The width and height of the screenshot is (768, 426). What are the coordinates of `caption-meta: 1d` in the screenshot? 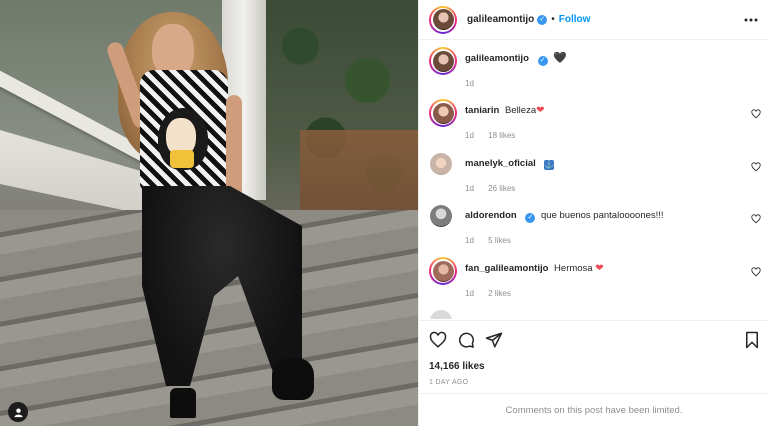 It's located at (469, 83).